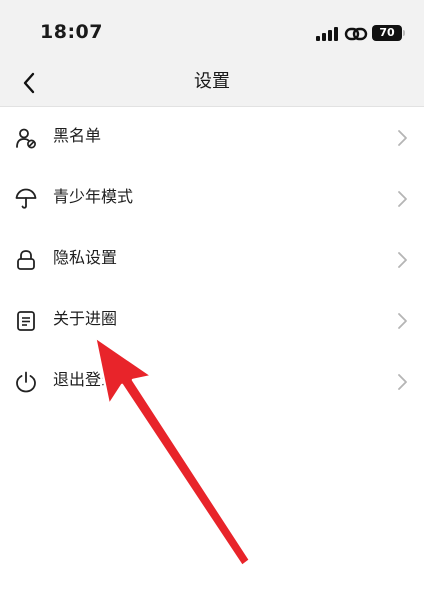 This screenshot has height=600, width=424. What do you see at coordinates (26, 382) in the screenshot?
I see `power-icon` at bounding box center [26, 382].